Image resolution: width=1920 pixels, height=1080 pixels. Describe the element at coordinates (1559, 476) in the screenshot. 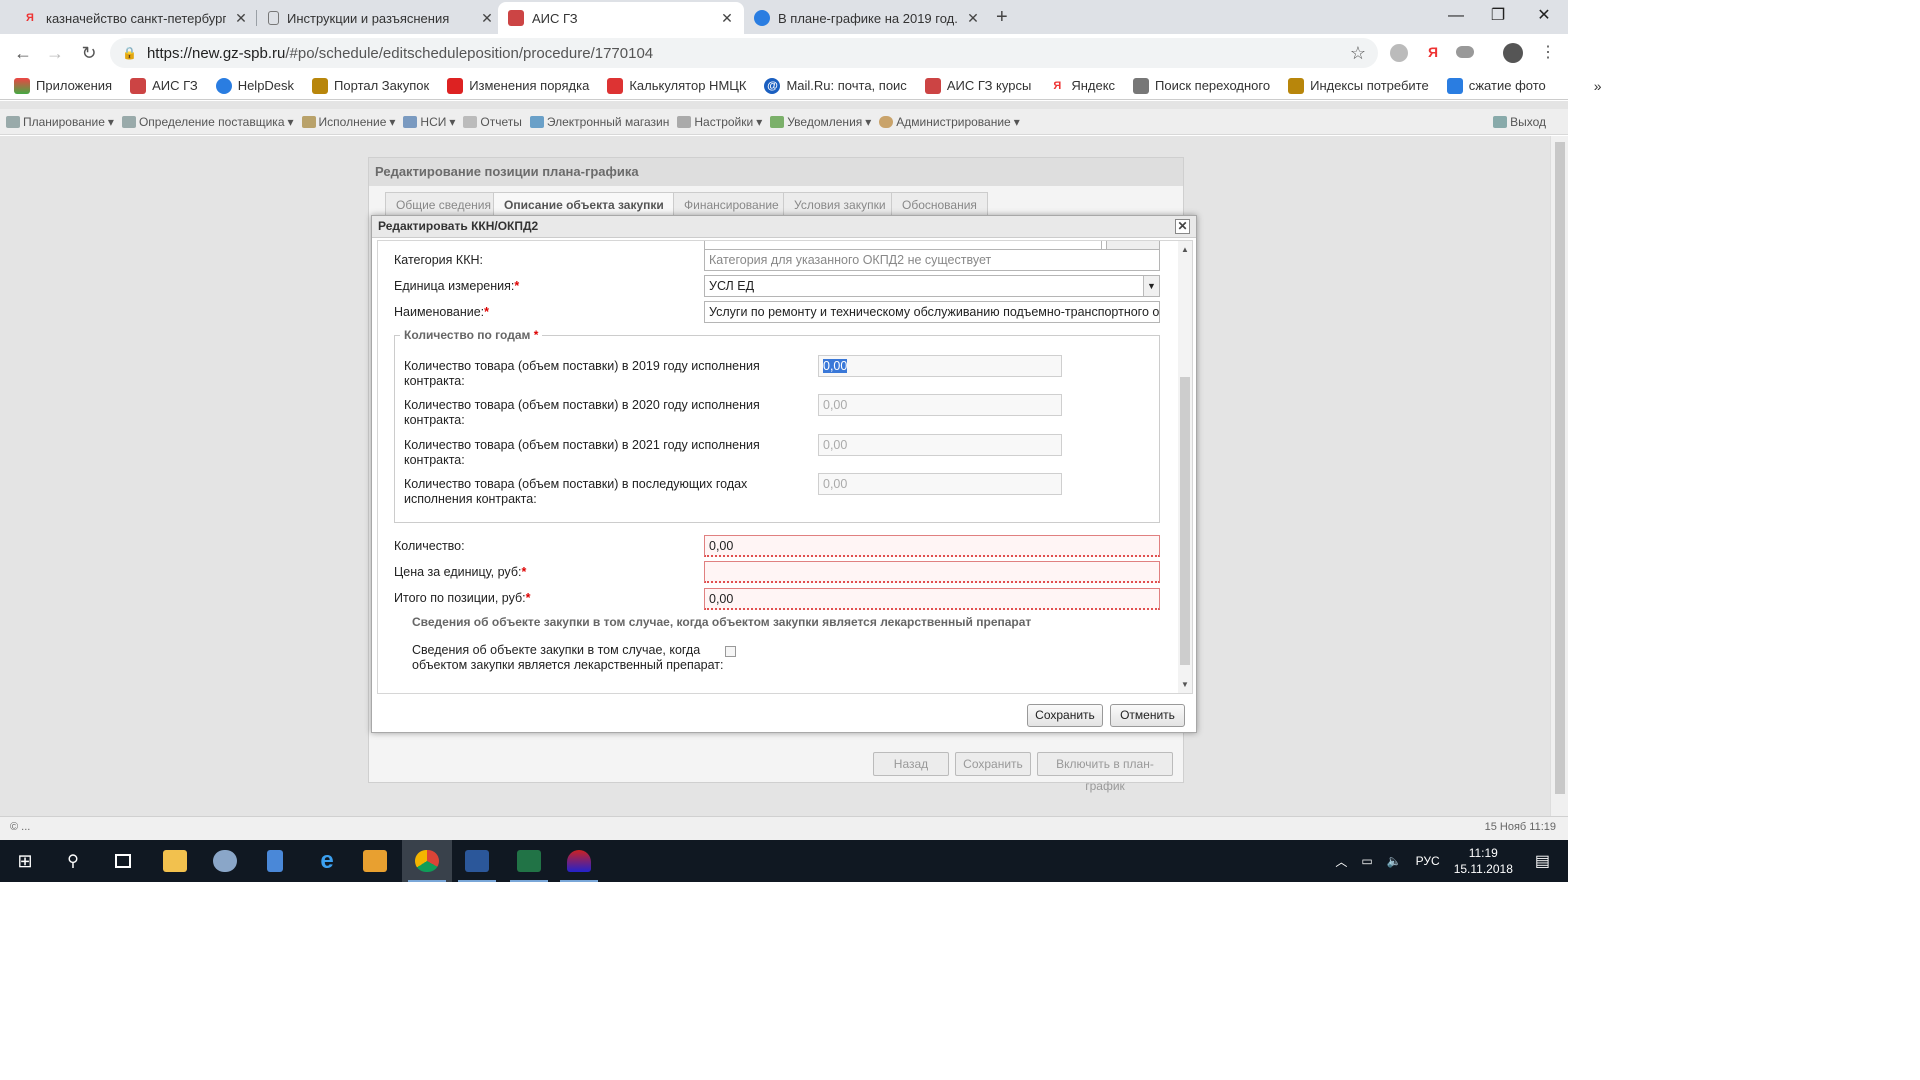

I see `page-scrollbar` at that location.